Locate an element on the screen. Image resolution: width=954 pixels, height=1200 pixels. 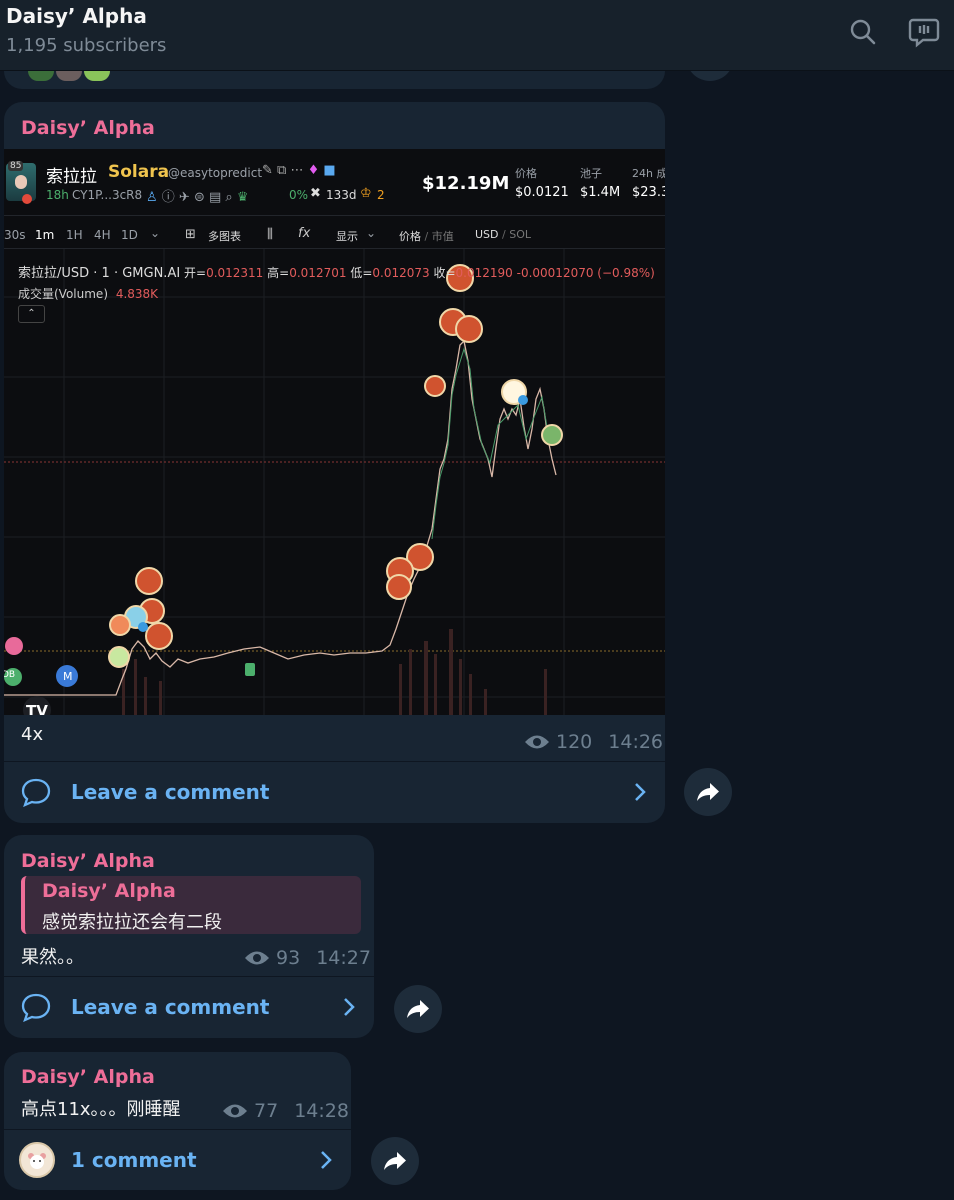
price-toggle: 价格 / 市值 is located at coordinates (426, 236).